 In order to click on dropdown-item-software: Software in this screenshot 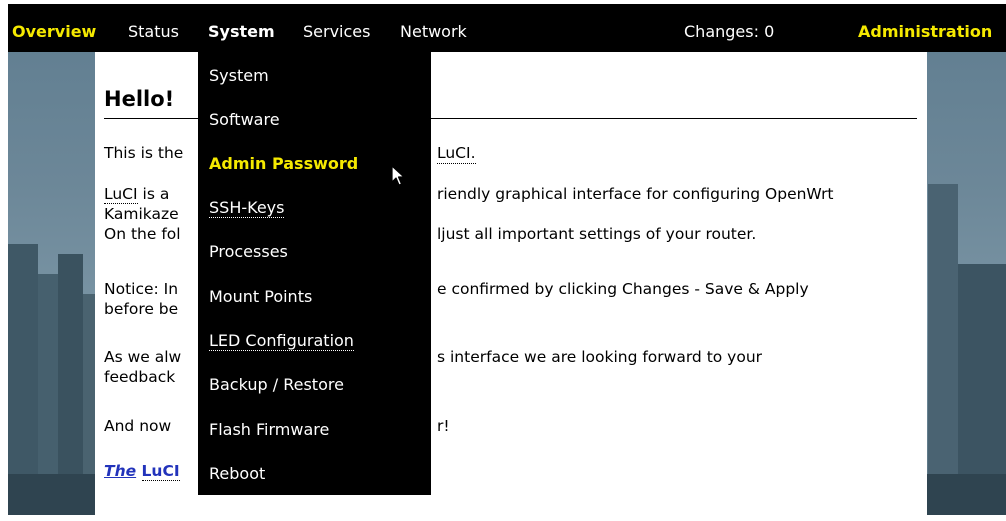, I will do `click(244, 120)`.